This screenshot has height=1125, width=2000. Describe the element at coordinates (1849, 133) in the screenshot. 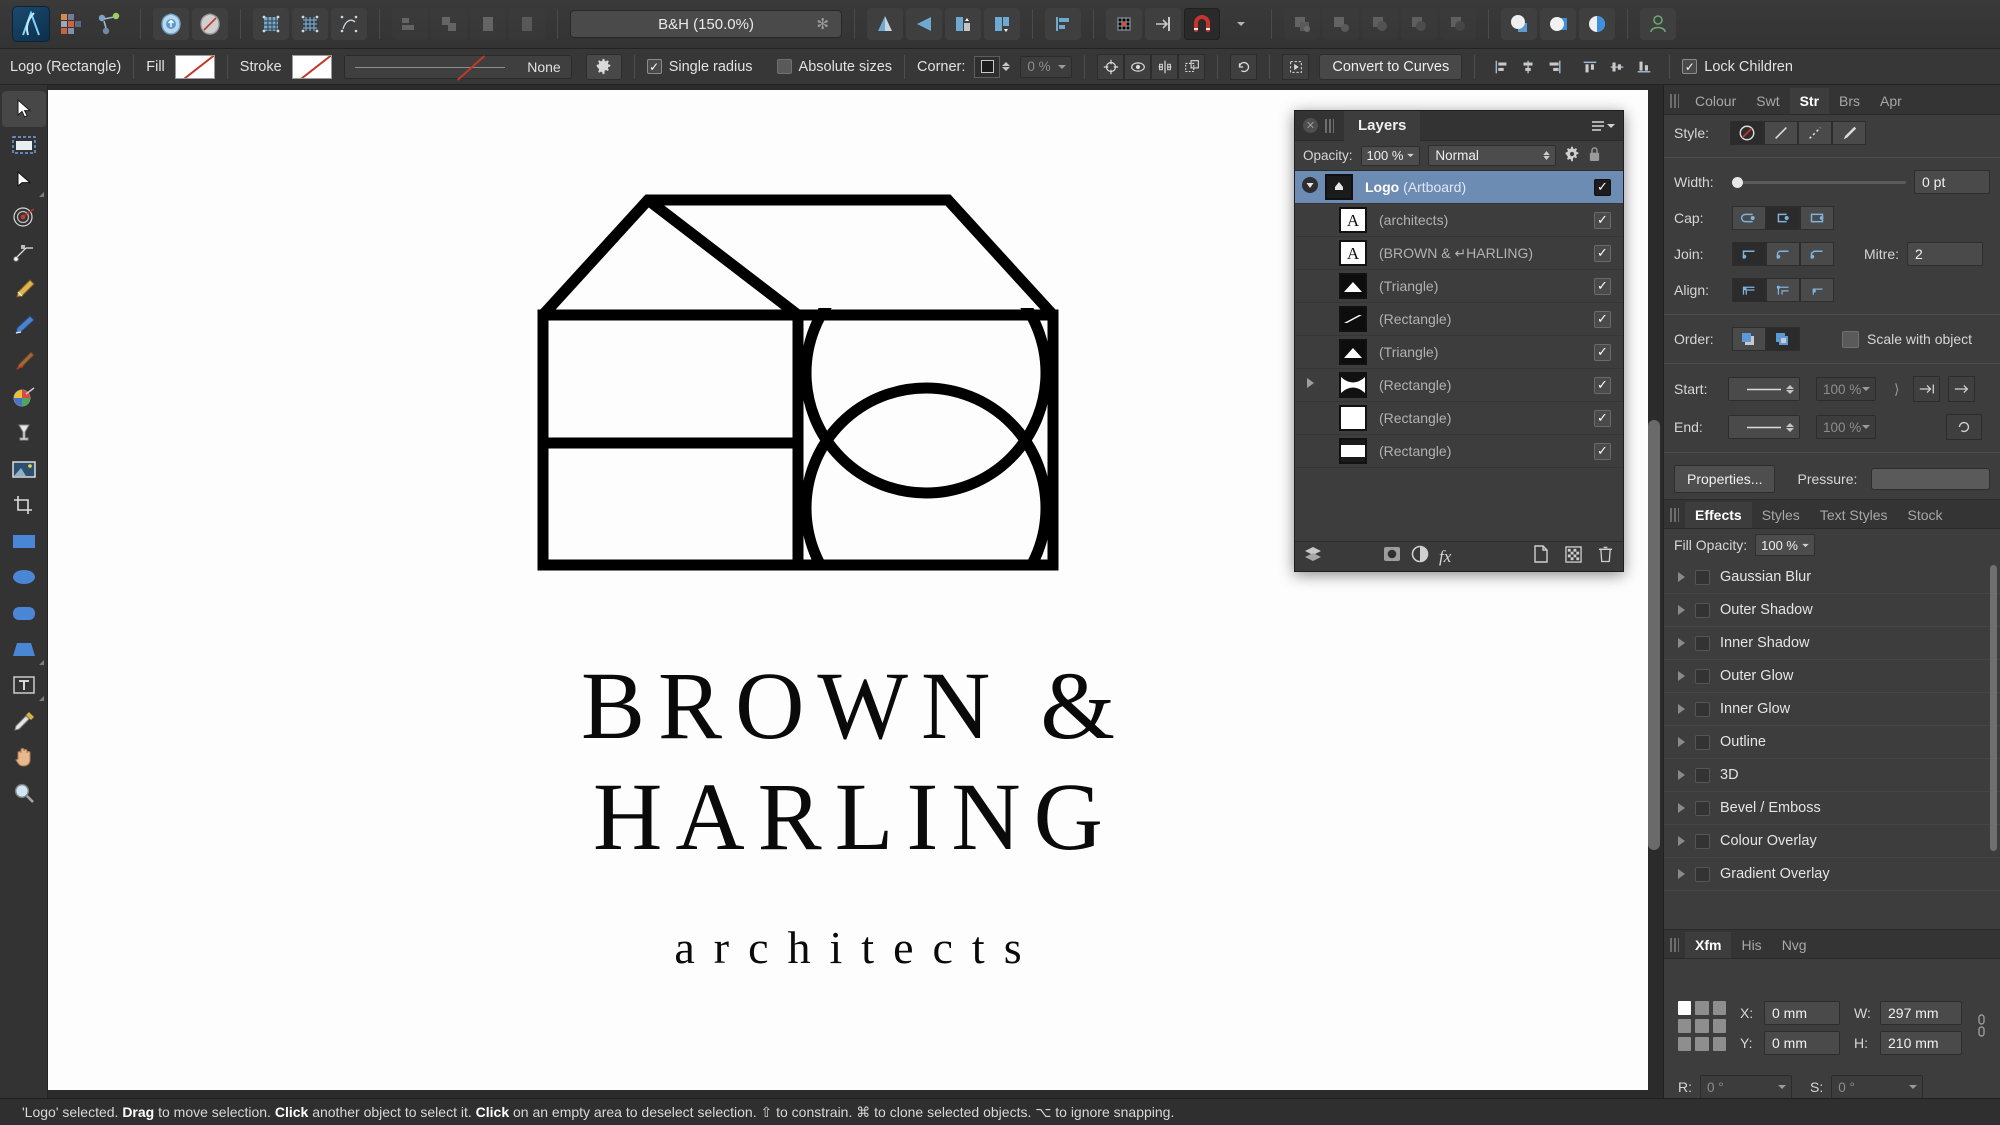

I see `brush-stroke-icon` at that location.